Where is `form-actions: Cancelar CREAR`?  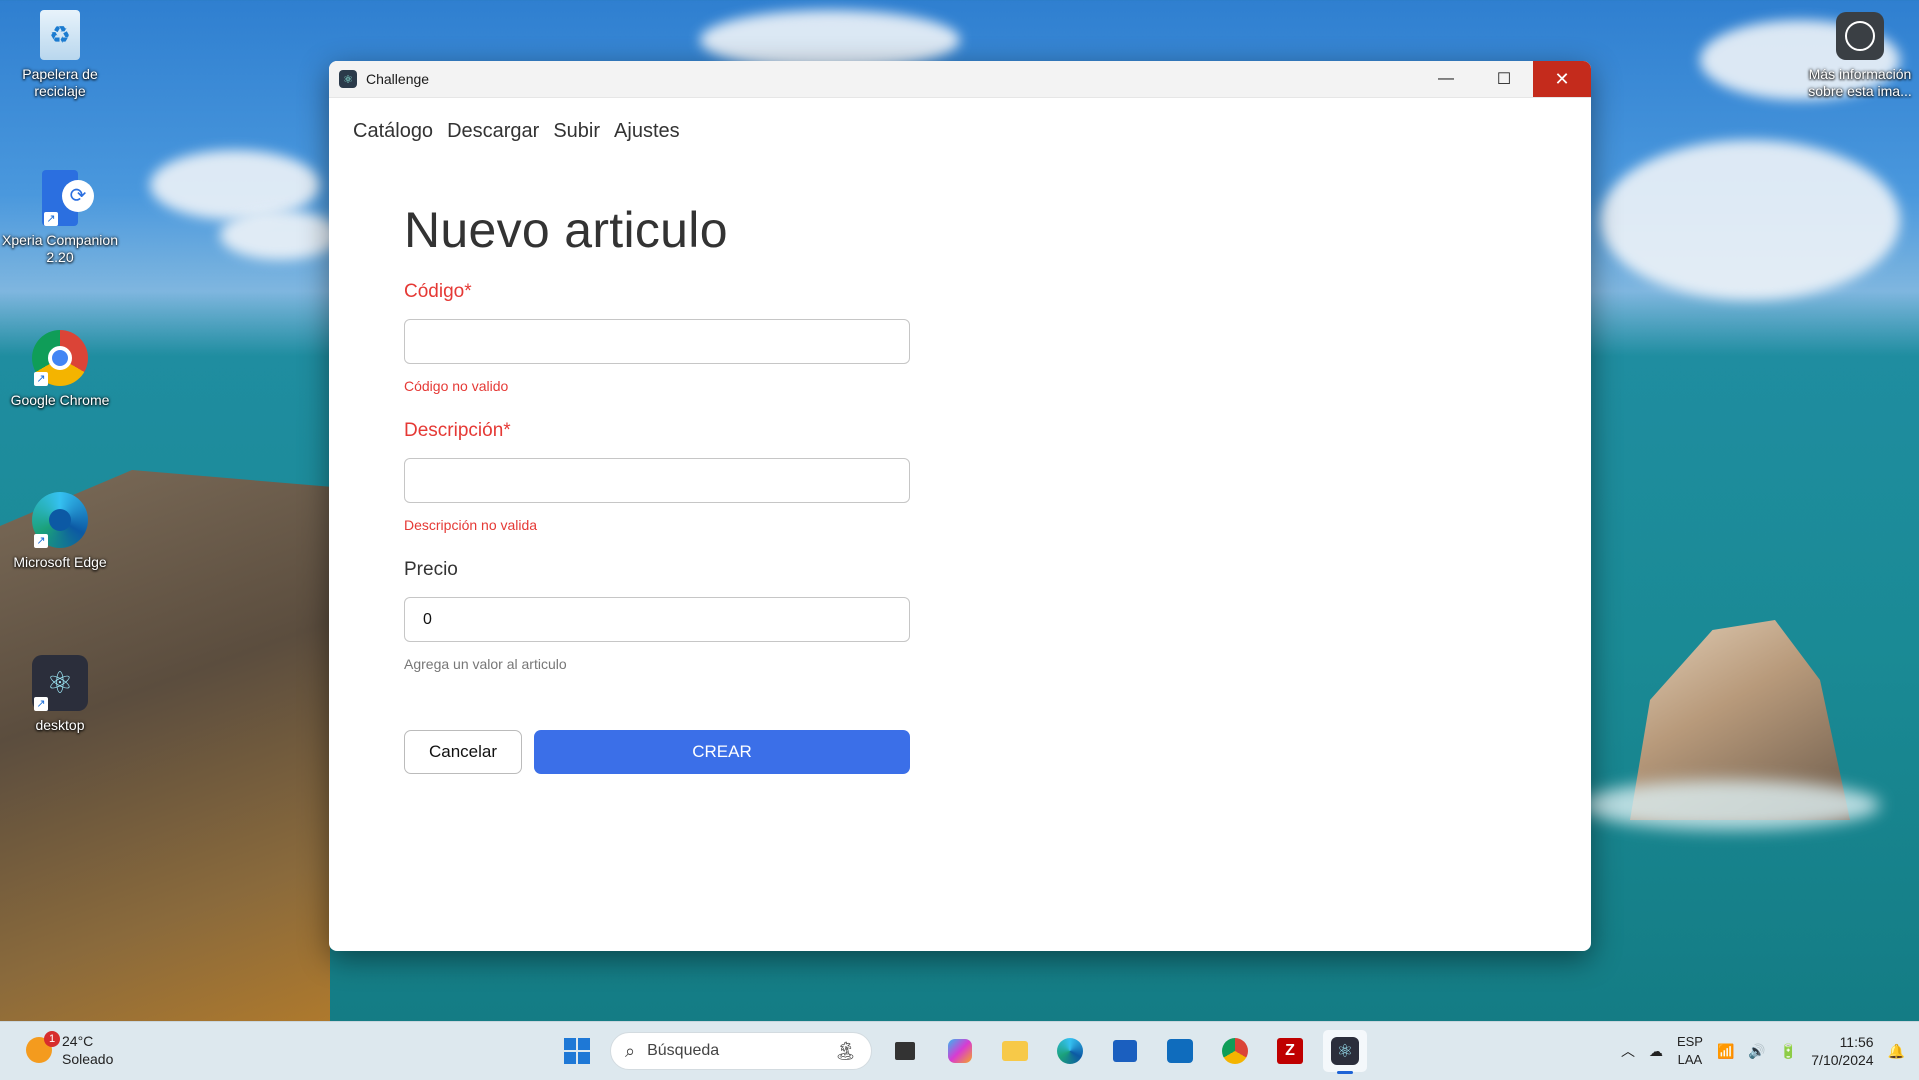 form-actions: Cancelar CREAR is located at coordinates (658, 752).